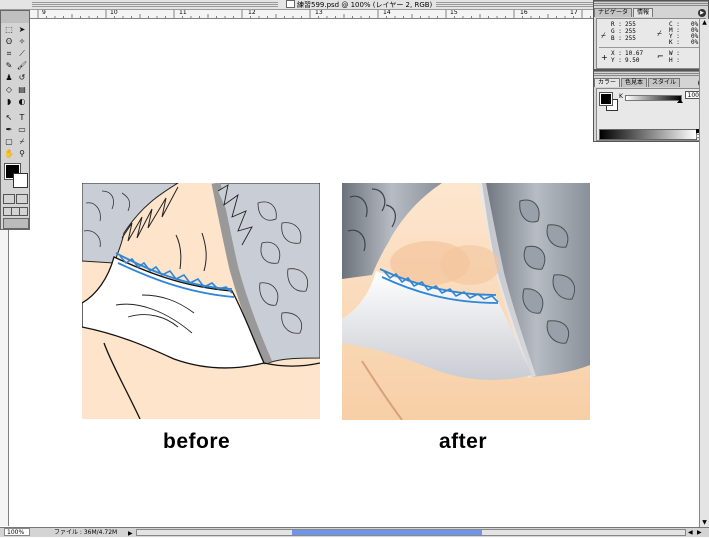  Describe the element at coordinates (155, 4) in the screenshot. I see `title-bar-stripes-left` at that location.